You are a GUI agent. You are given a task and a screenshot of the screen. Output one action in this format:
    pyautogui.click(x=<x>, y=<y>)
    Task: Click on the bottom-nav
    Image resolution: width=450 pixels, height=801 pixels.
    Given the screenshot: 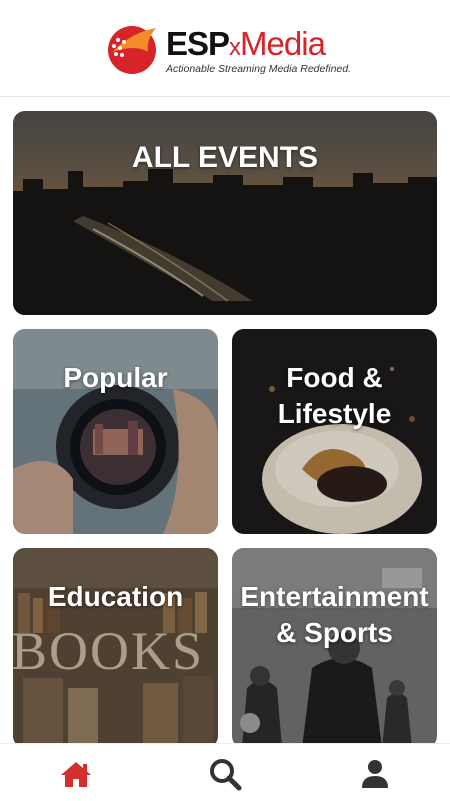 What is the action you would take?
    pyautogui.click(x=225, y=772)
    